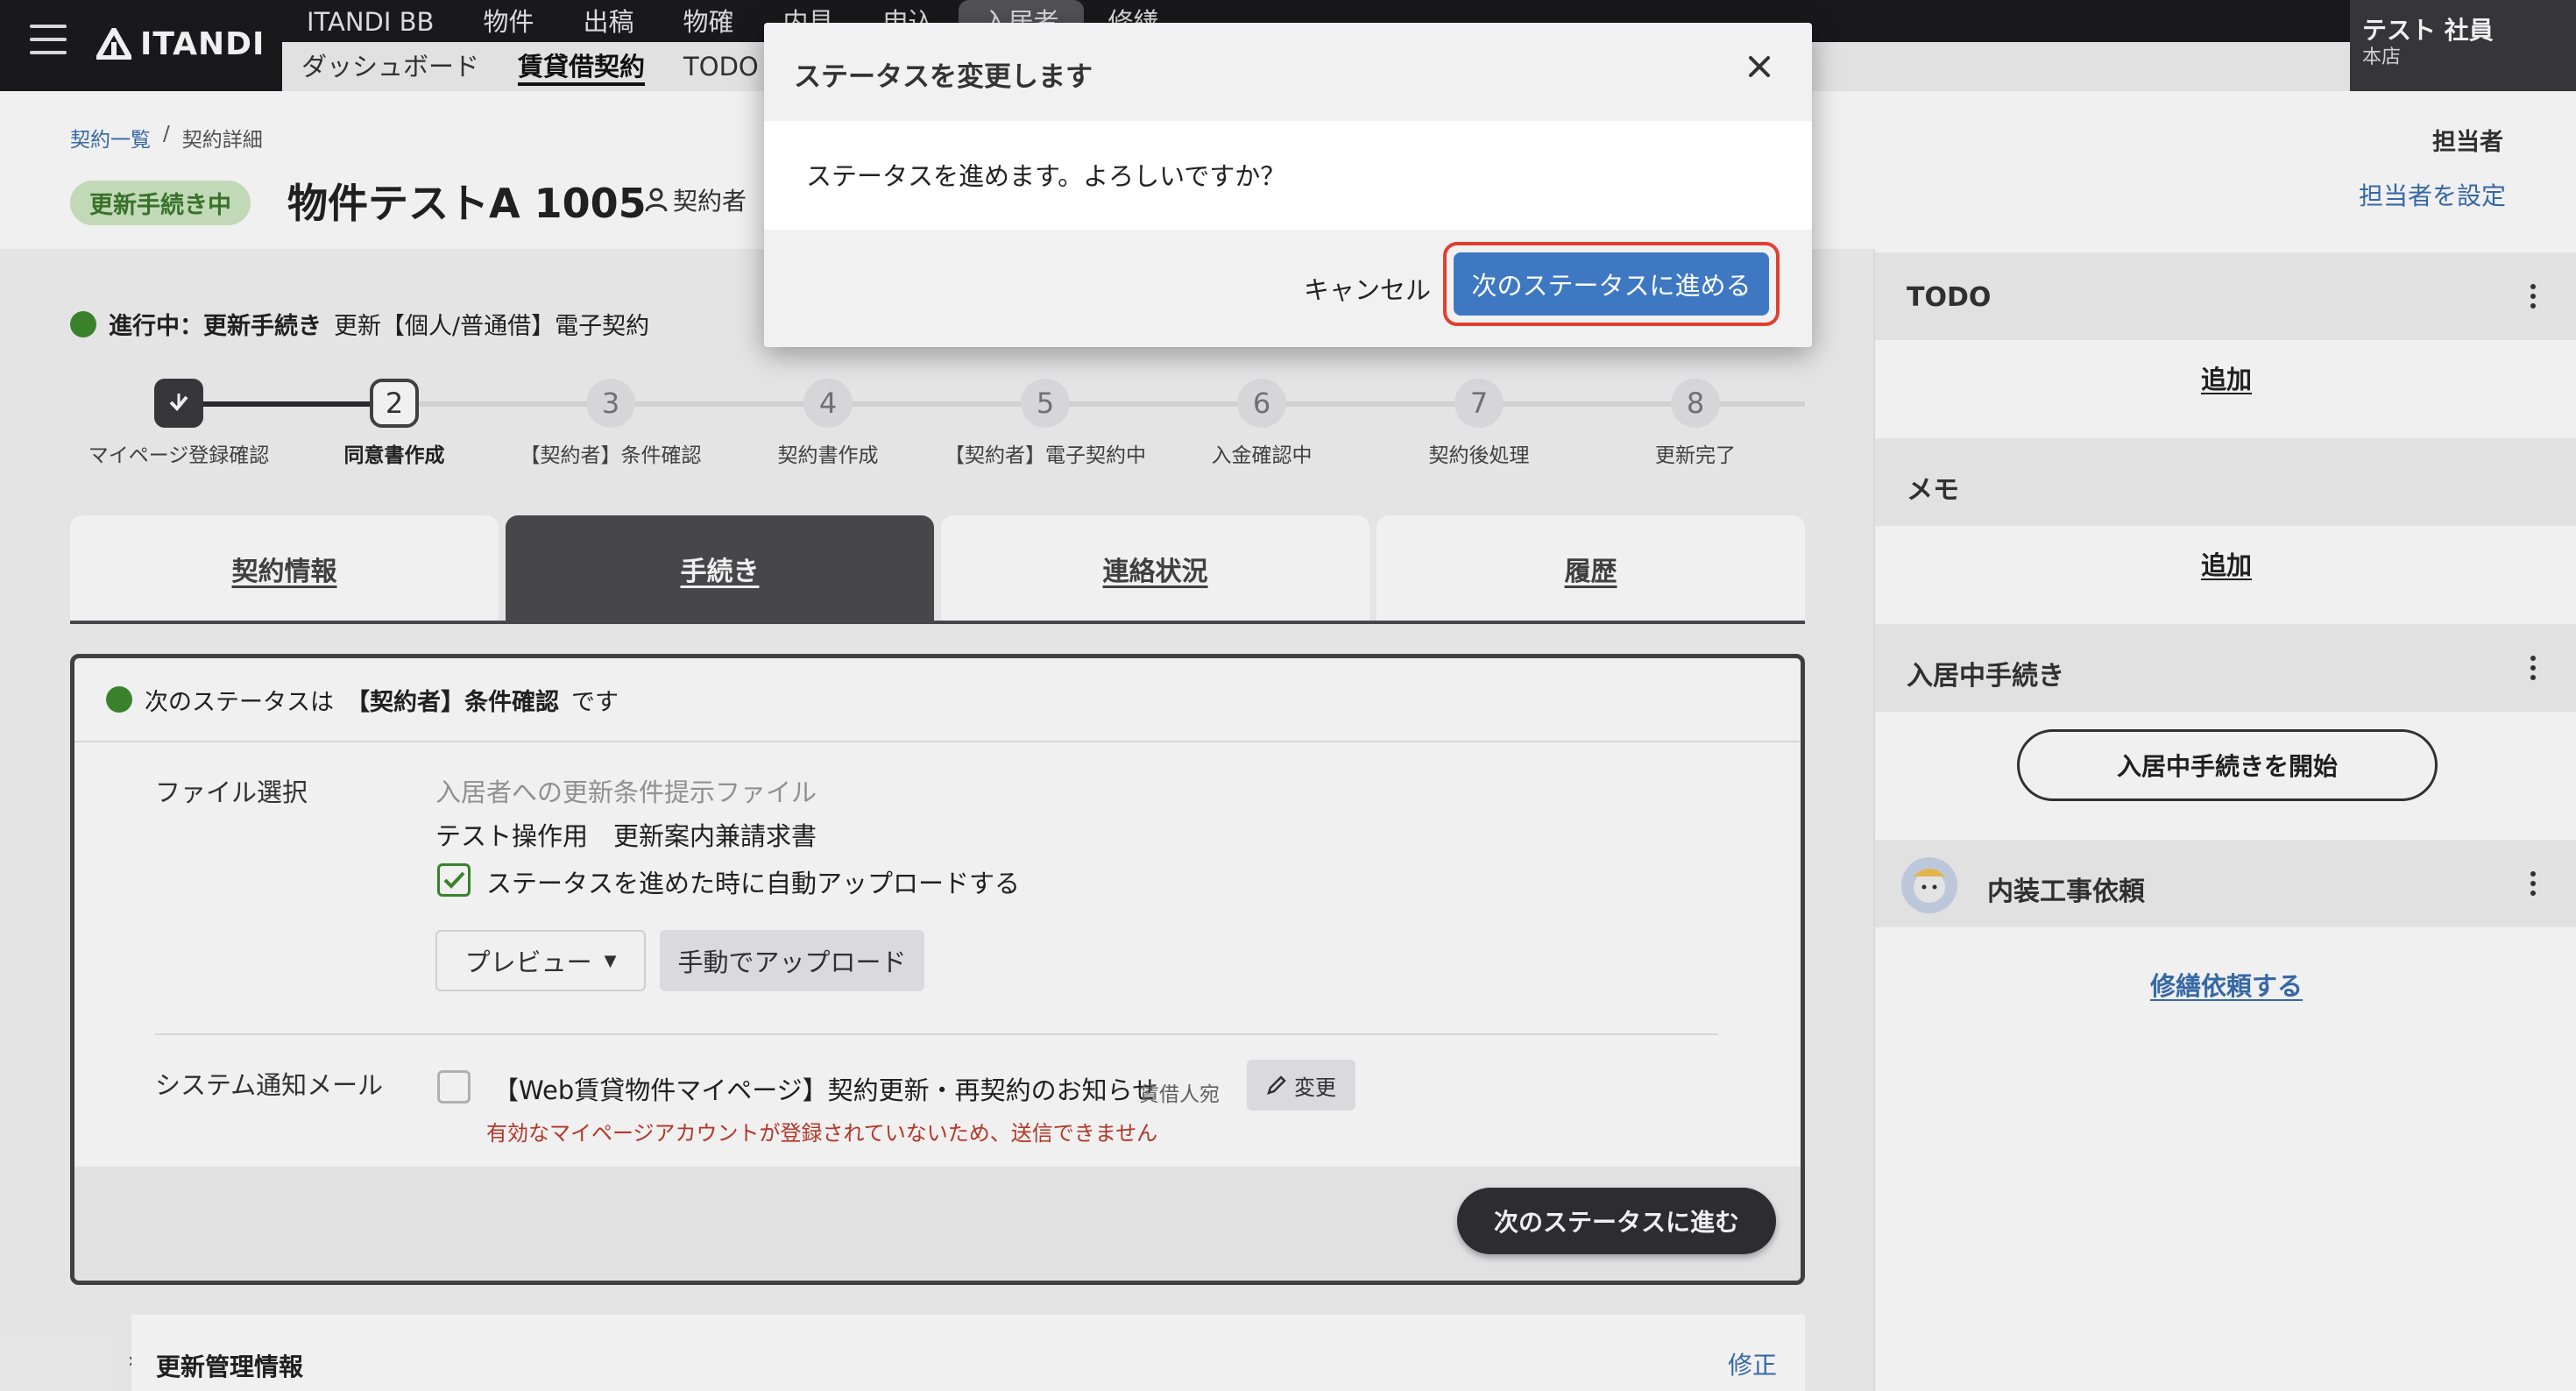 The image size is (2576, 1391). I want to click on close-icon, so click(1759, 66).